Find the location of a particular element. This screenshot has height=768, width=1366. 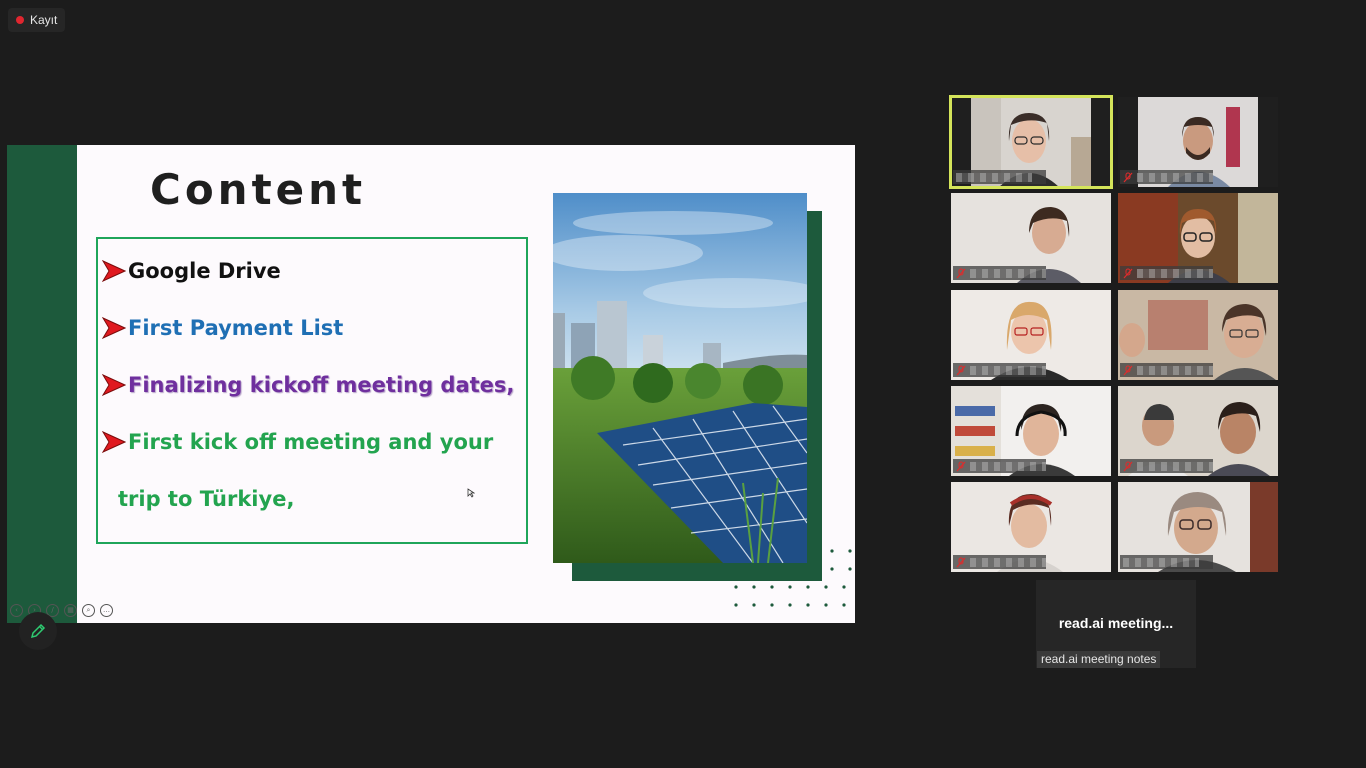

slide-side-band is located at coordinates (42, 384).